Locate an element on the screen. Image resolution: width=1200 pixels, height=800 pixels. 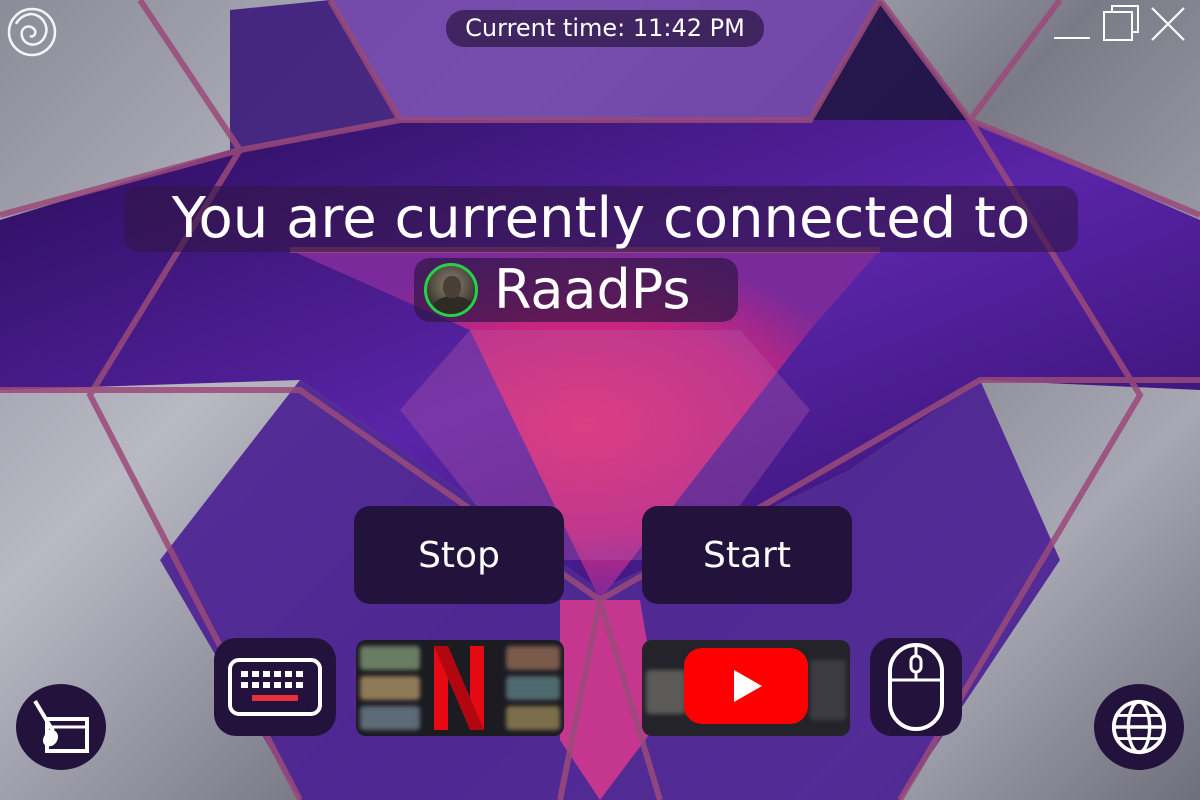
swirl-logo-icon is located at coordinates (32, 32).